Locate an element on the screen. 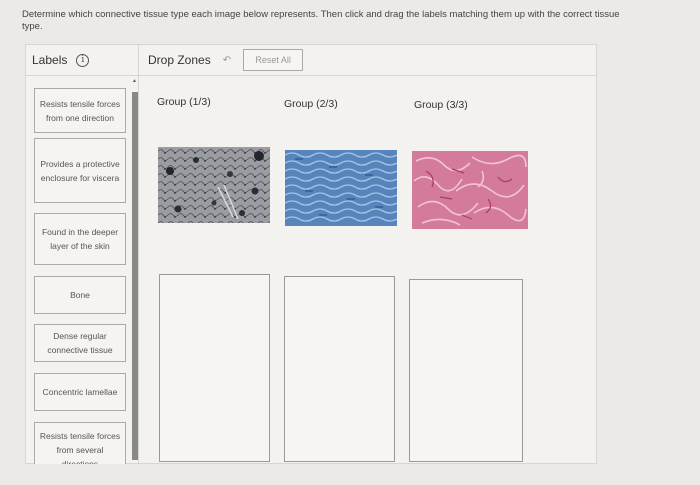 This screenshot has width=700, height=485. dropzones-title: Drop Zones is located at coordinates (179, 60).